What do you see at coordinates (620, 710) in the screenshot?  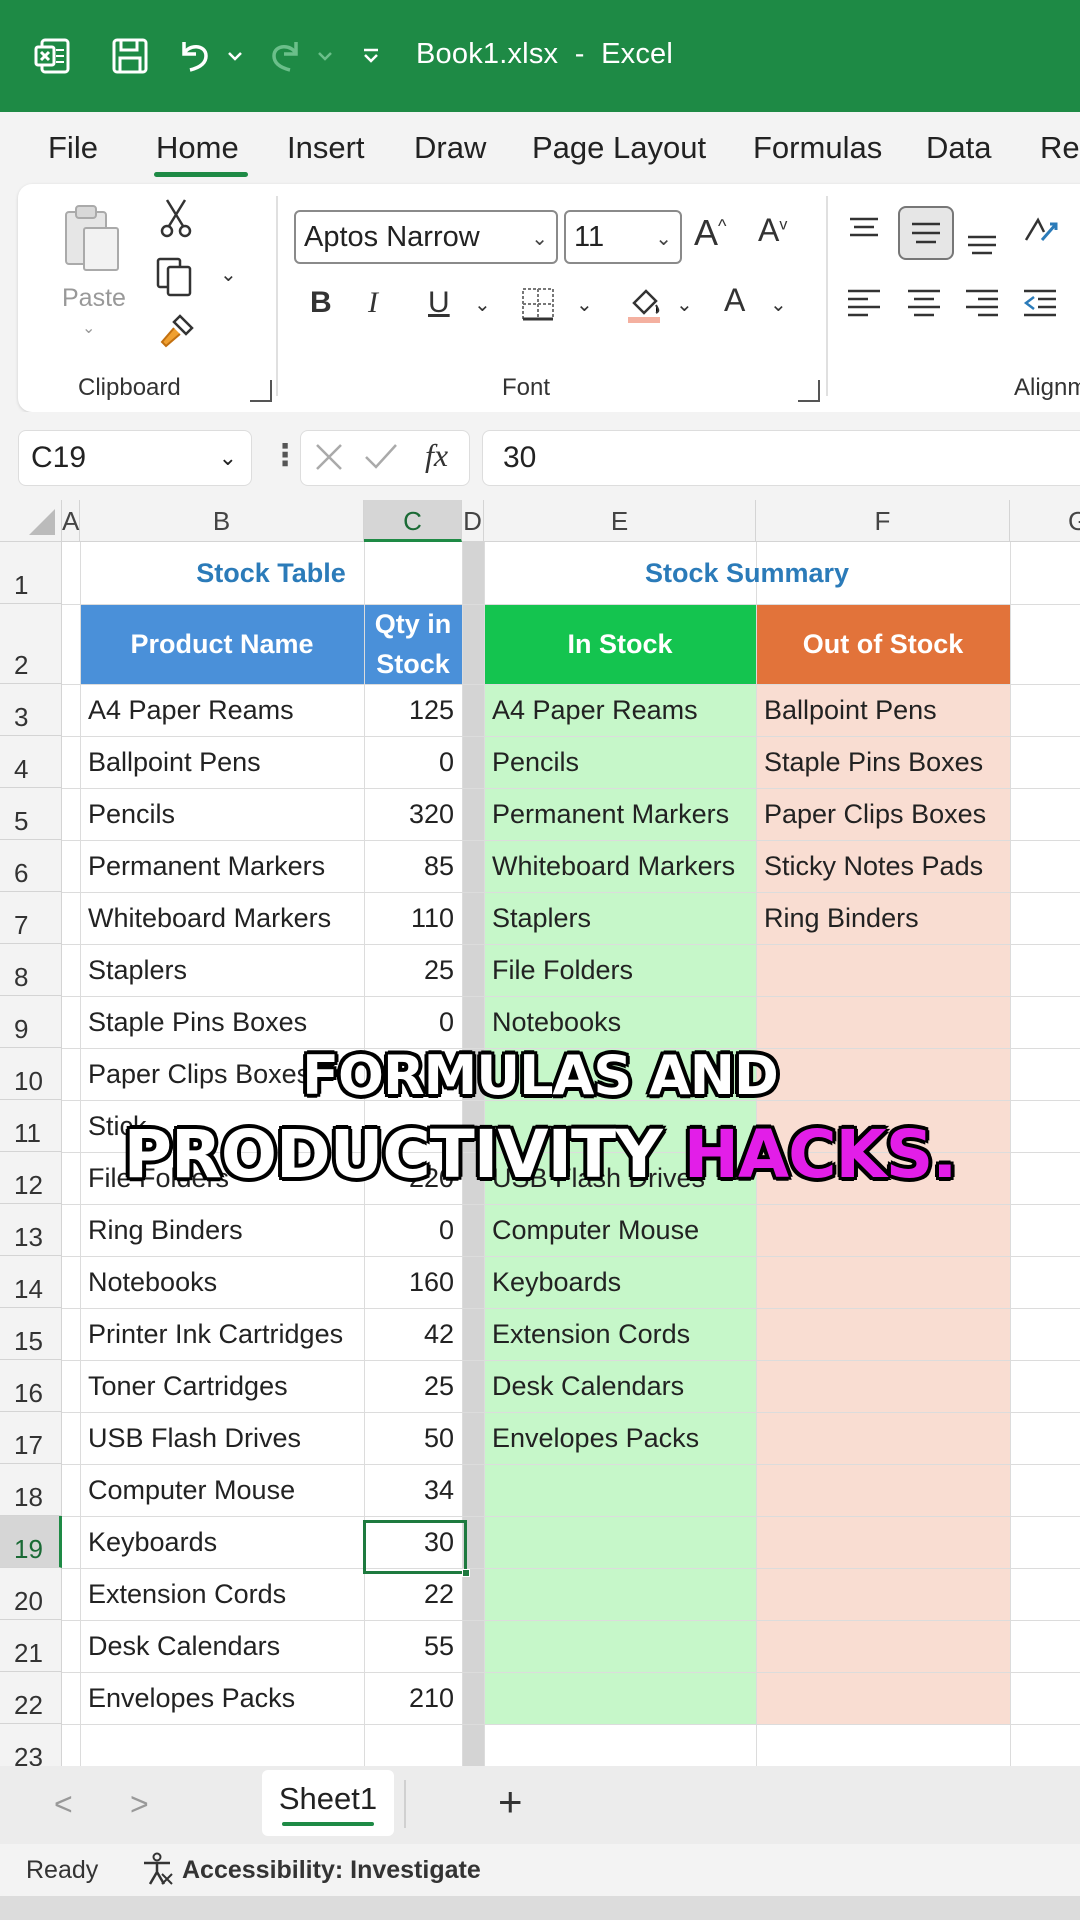 I see `in-stock-cell: A4 Paper Reams` at bounding box center [620, 710].